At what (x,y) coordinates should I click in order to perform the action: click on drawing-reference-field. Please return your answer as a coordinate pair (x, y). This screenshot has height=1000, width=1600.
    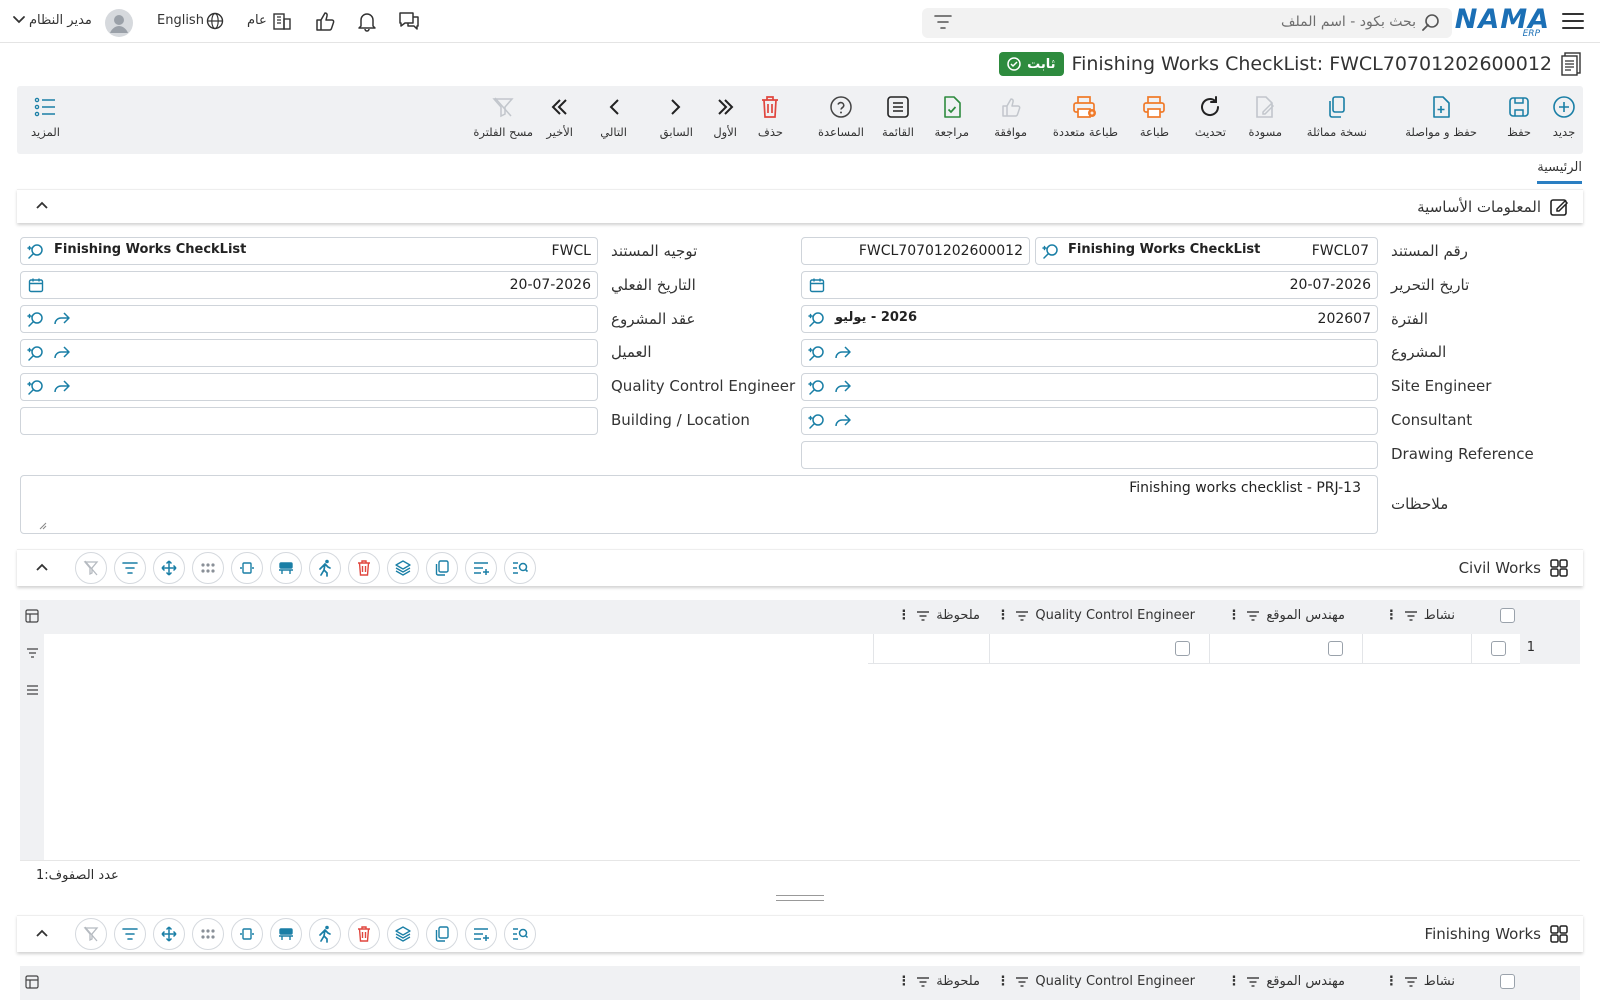
    Looking at the image, I should click on (1089, 455).